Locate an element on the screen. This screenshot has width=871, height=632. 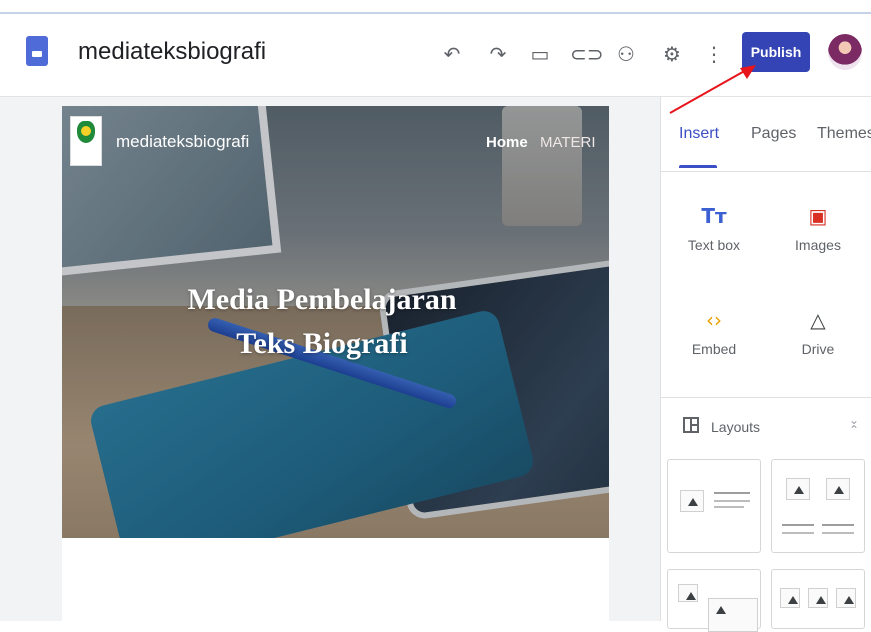
drive-label: Drive is located at coordinates (818, 349).